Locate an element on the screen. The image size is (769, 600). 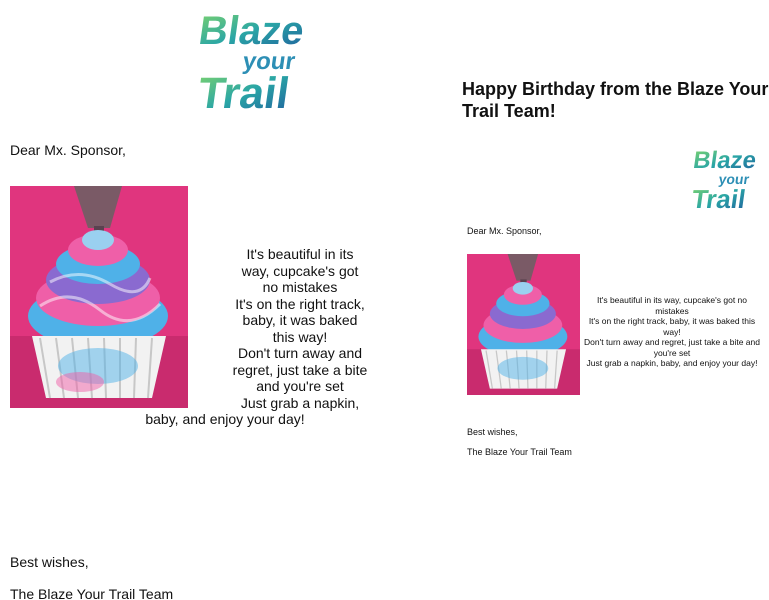
email-closing: Best wishes, is located at coordinates (49, 562).